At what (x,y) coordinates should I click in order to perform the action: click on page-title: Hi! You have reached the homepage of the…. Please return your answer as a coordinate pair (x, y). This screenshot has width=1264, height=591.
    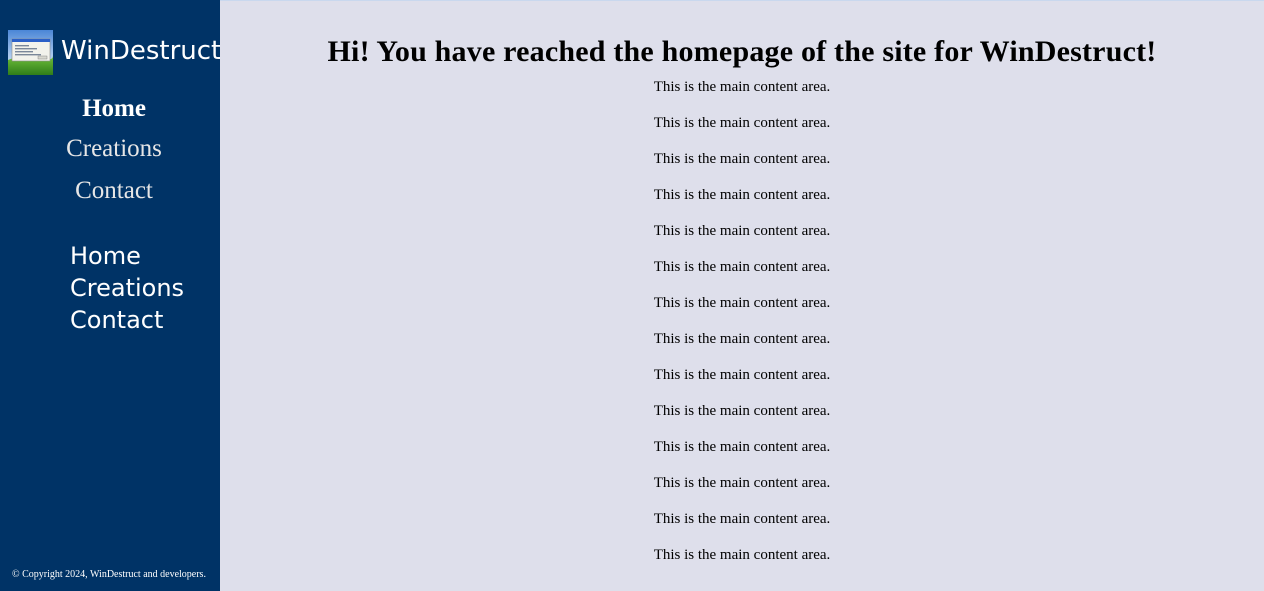
    Looking at the image, I should click on (742, 51).